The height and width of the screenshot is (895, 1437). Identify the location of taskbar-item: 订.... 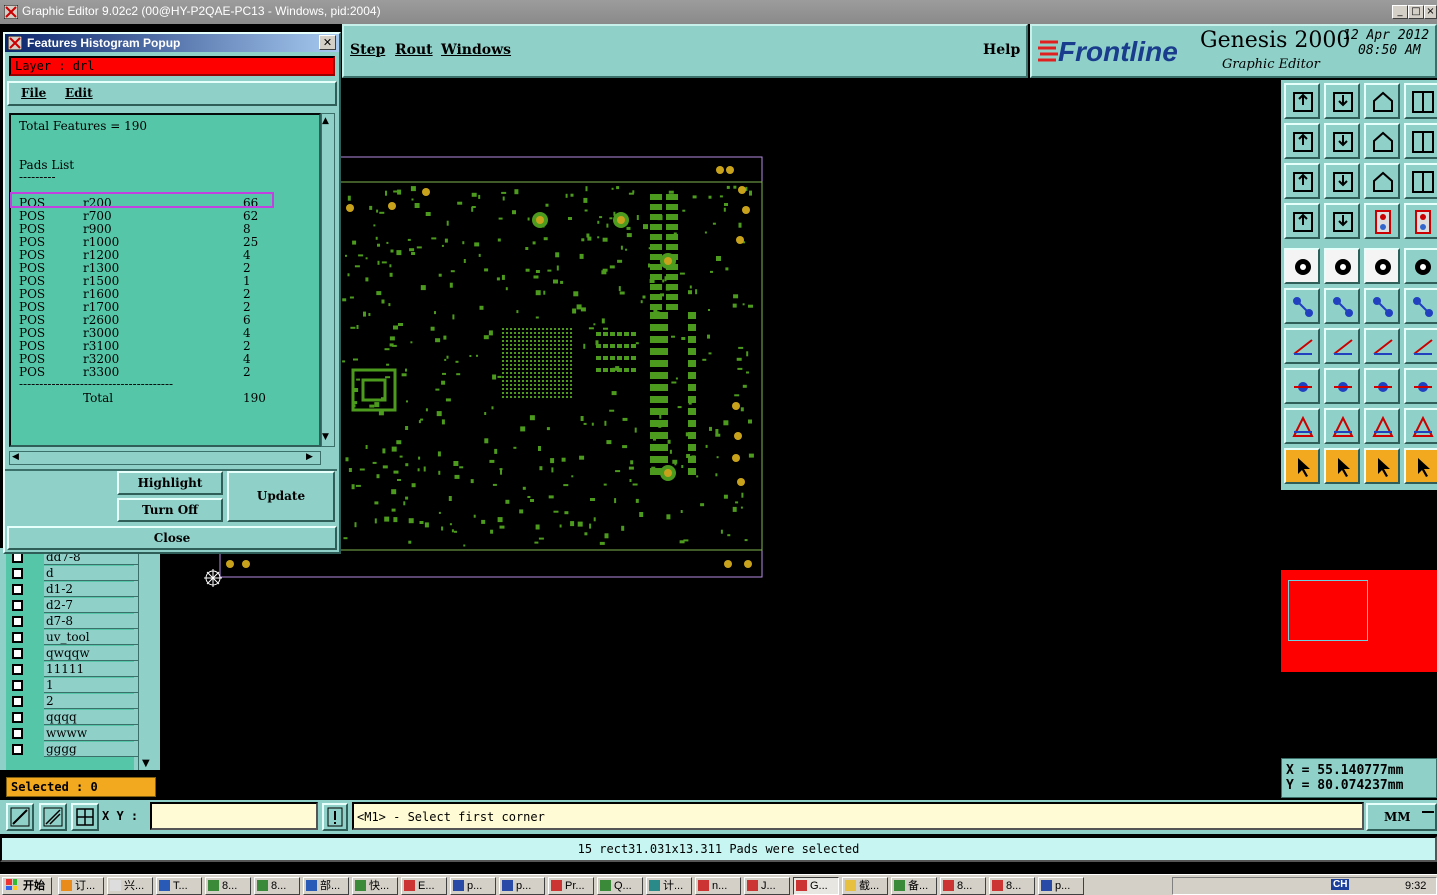
(81, 886).